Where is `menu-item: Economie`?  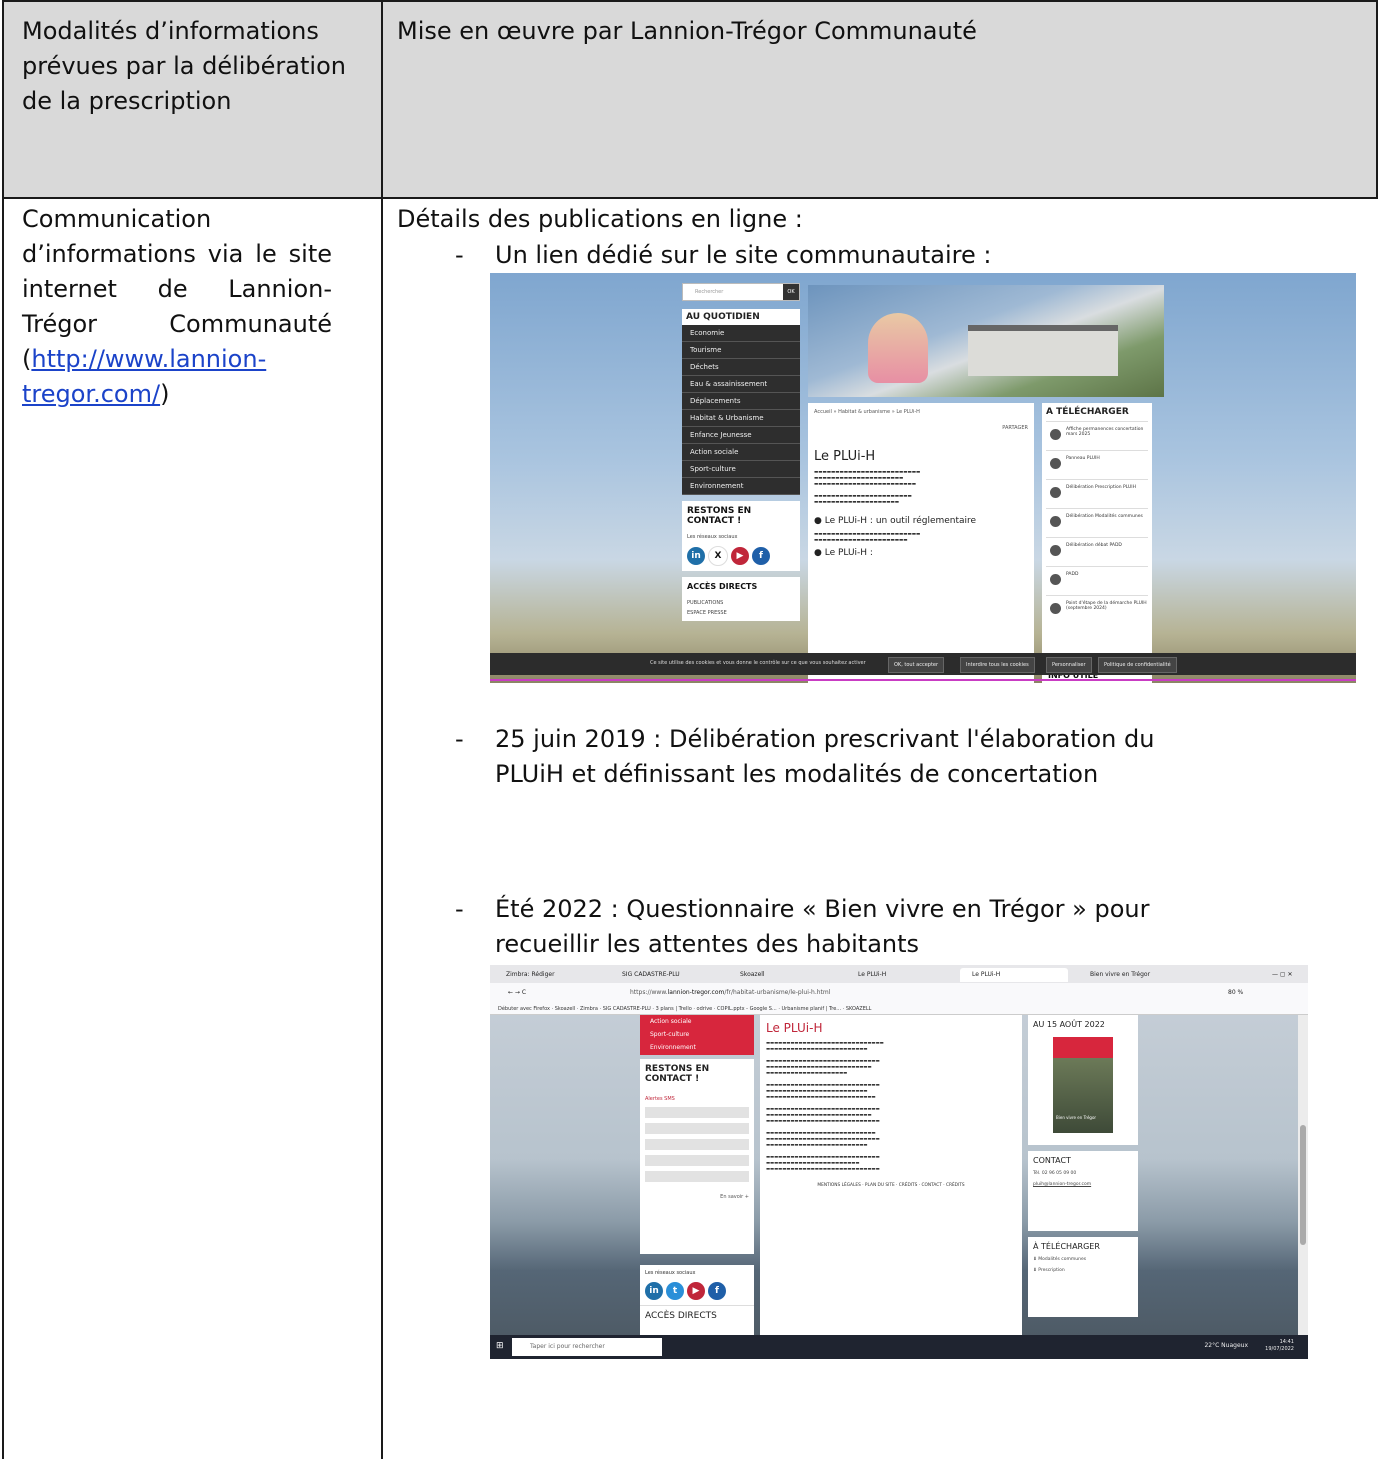 menu-item: Economie is located at coordinates (741, 333).